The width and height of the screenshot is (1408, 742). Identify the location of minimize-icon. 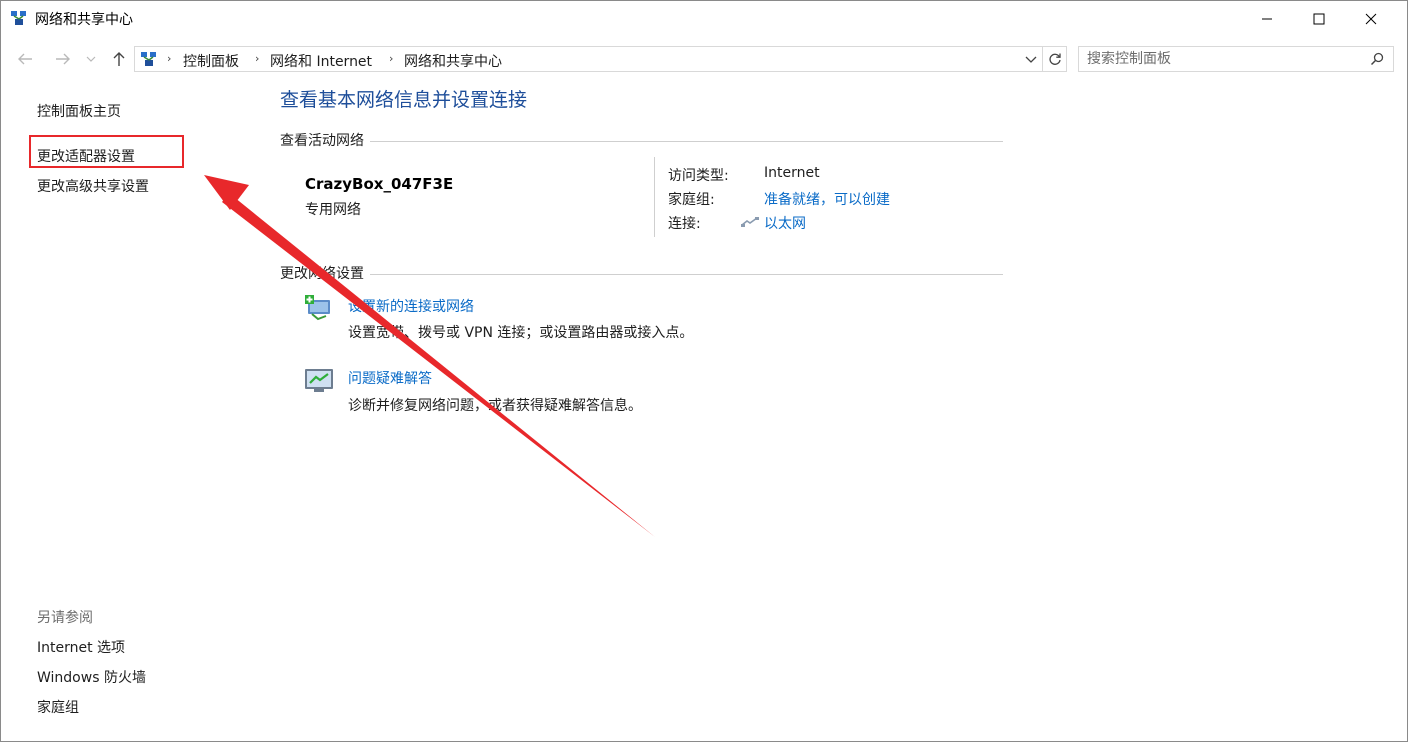
(1267, 19).